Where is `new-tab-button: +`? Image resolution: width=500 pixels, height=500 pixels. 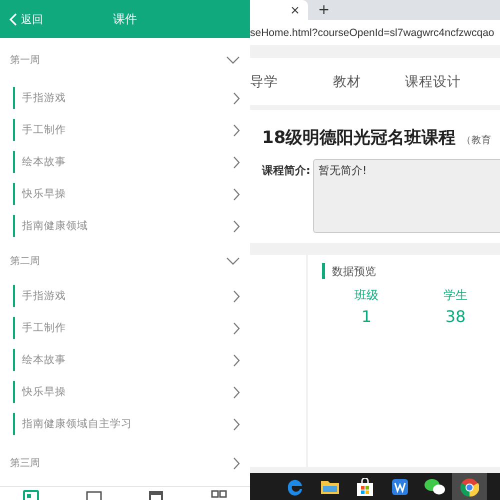
new-tab-button: + is located at coordinates (324, 10).